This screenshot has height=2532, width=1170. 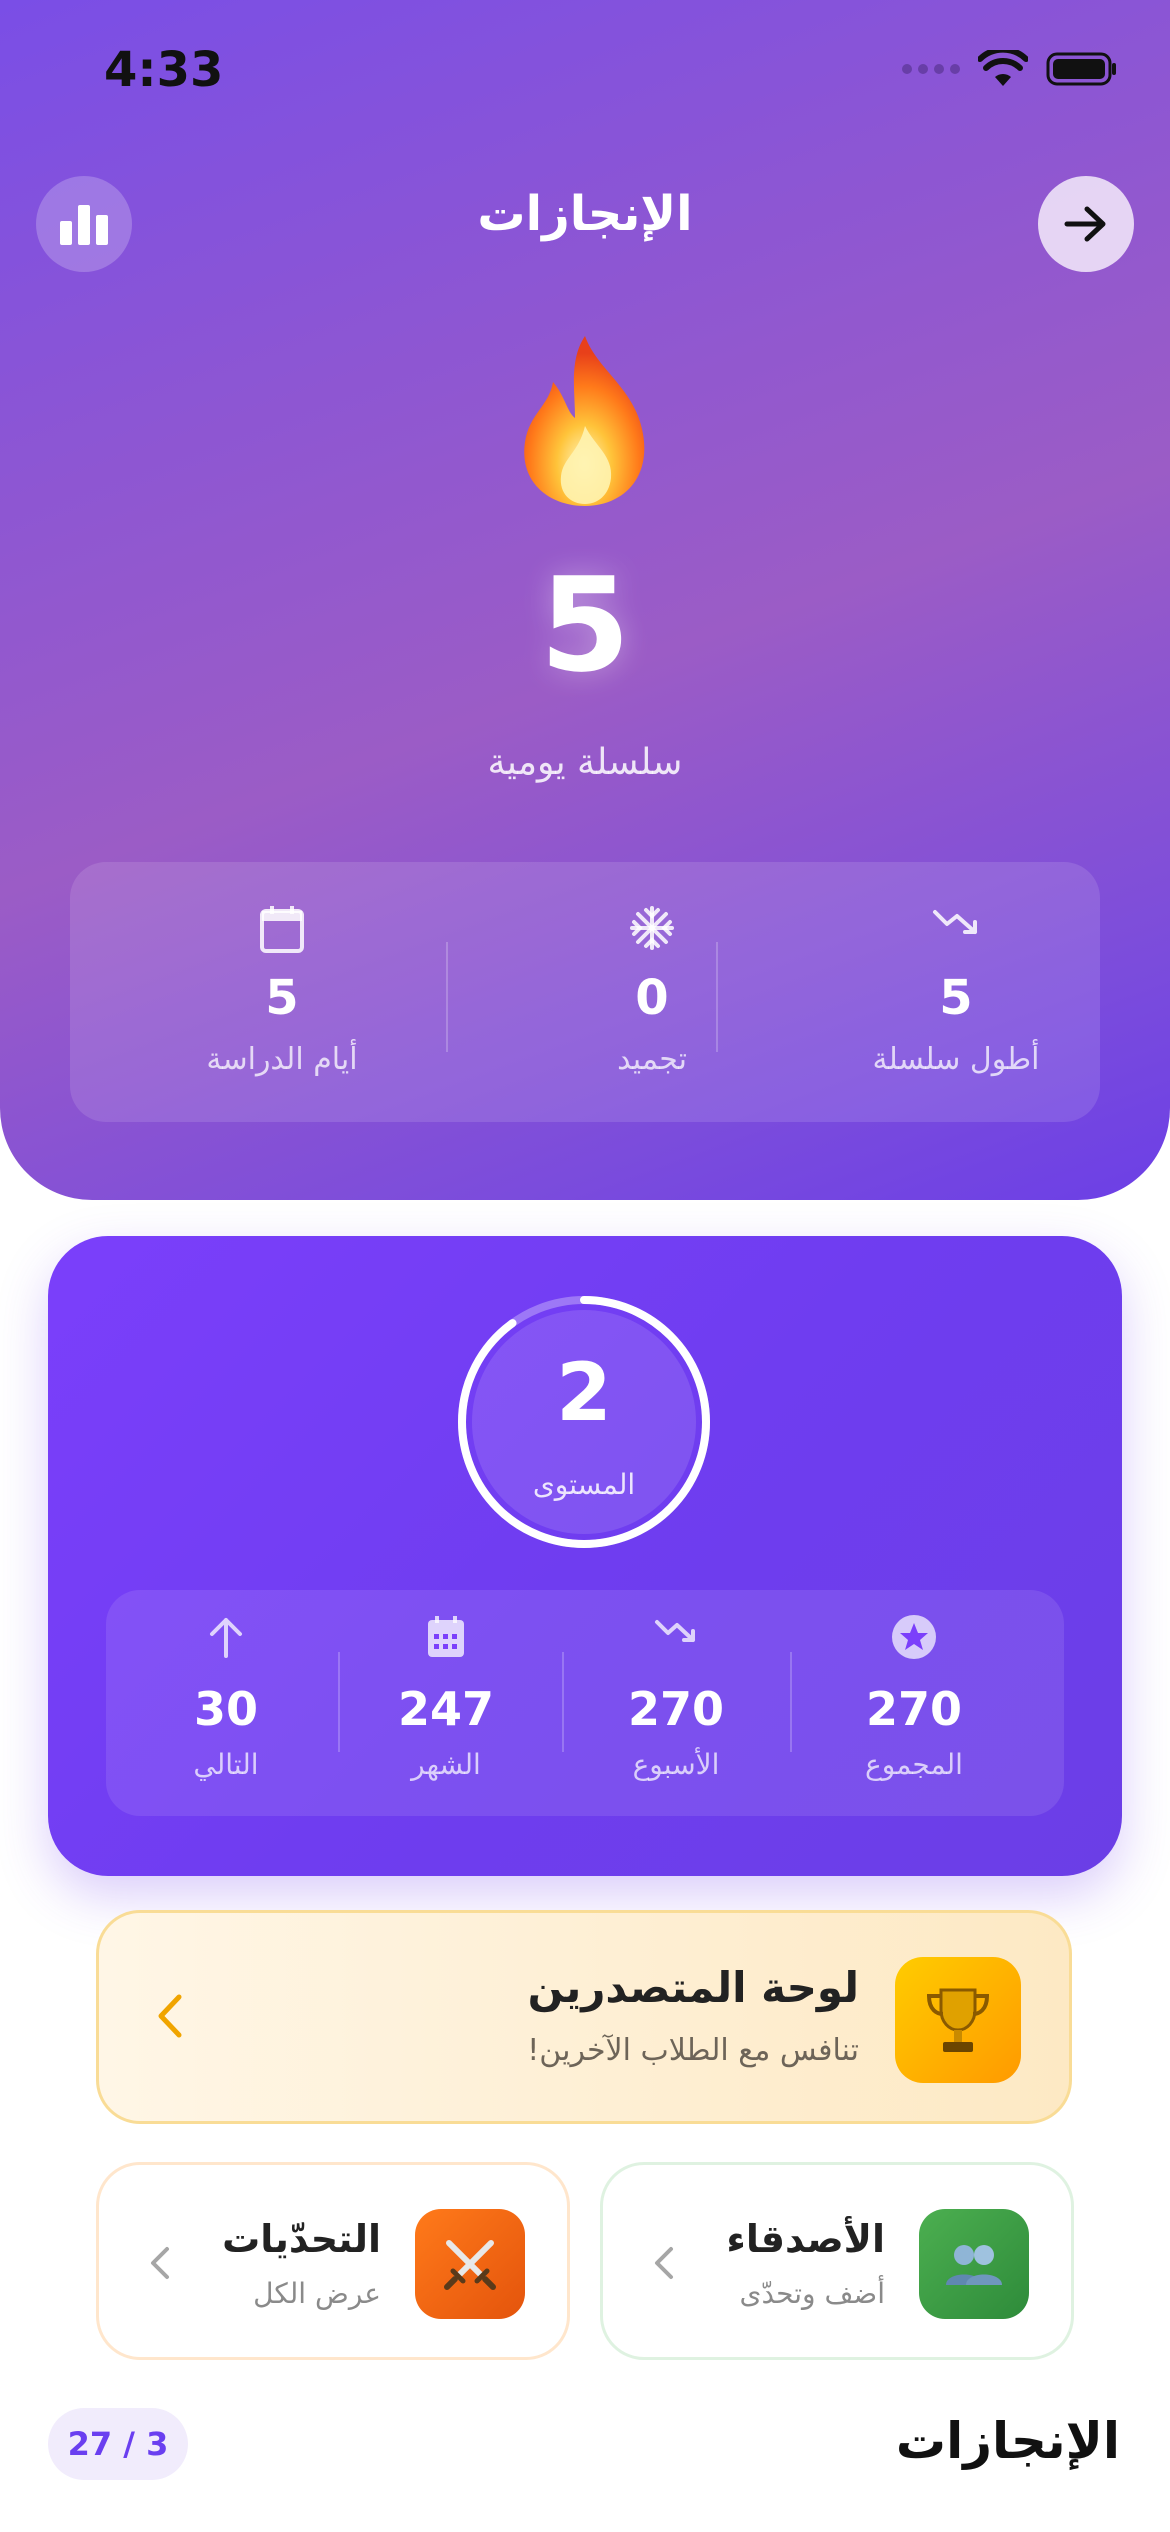 What do you see at coordinates (676, 1764) in the screenshot?
I see `stat-label: الأسبوع` at bounding box center [676, 1764].